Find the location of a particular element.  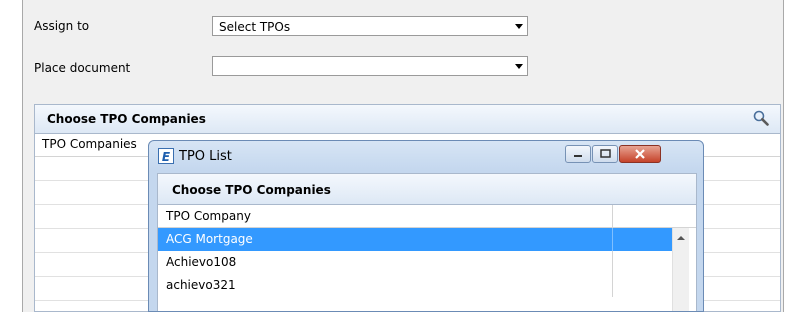

list-item: achievo321 is located at coordinates (415, 285).